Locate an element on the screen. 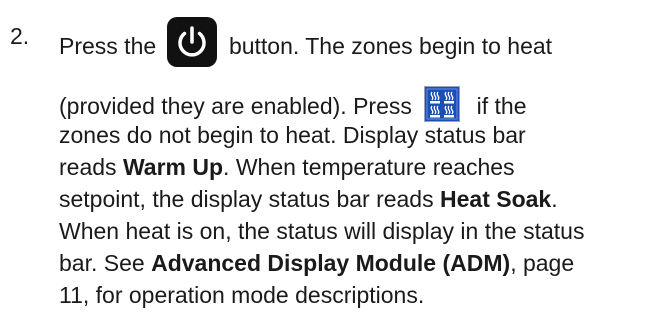  power-icon is located at coordinates (191, 42).